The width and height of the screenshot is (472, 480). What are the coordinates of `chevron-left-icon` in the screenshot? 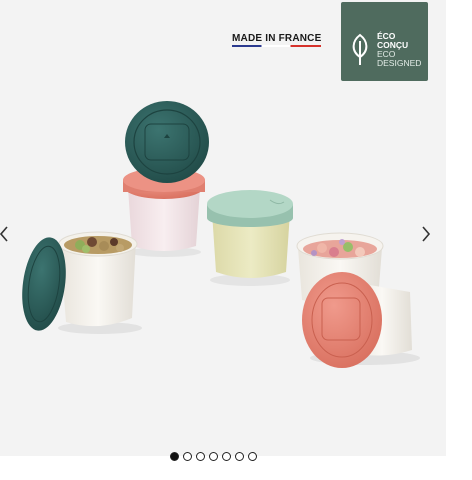 It's located at (4, 234).